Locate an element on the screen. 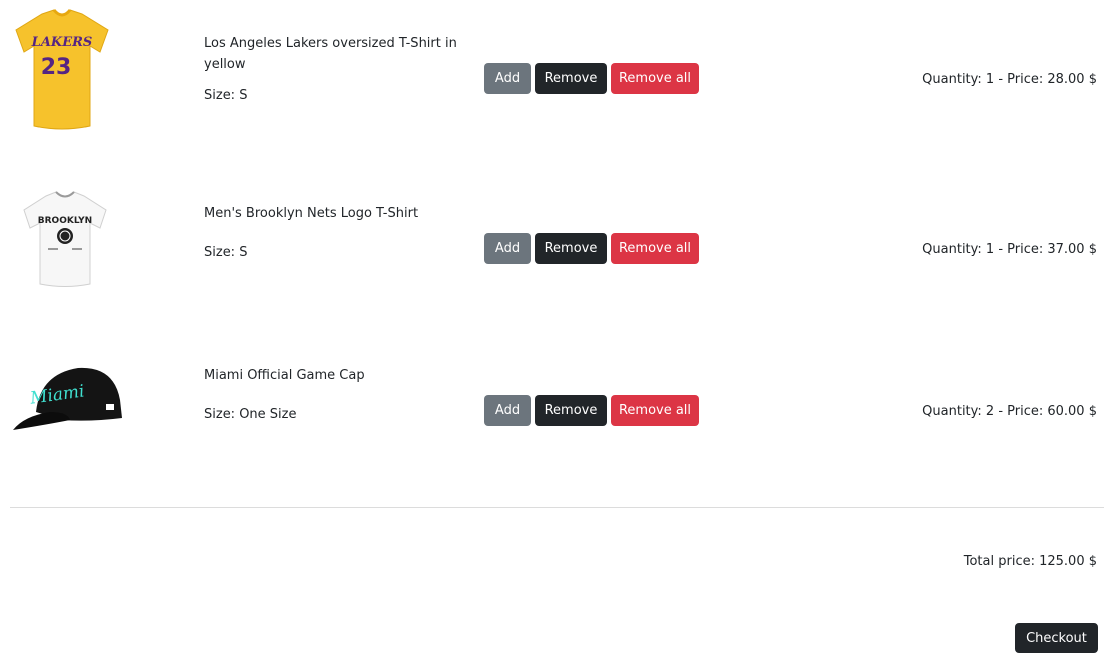 Image resolution: width=1104 pixels, height=653 pixels. item-quantity-price: Quantity: 1 - Price: 37.00 $ is located at coordinates (1009, 249).